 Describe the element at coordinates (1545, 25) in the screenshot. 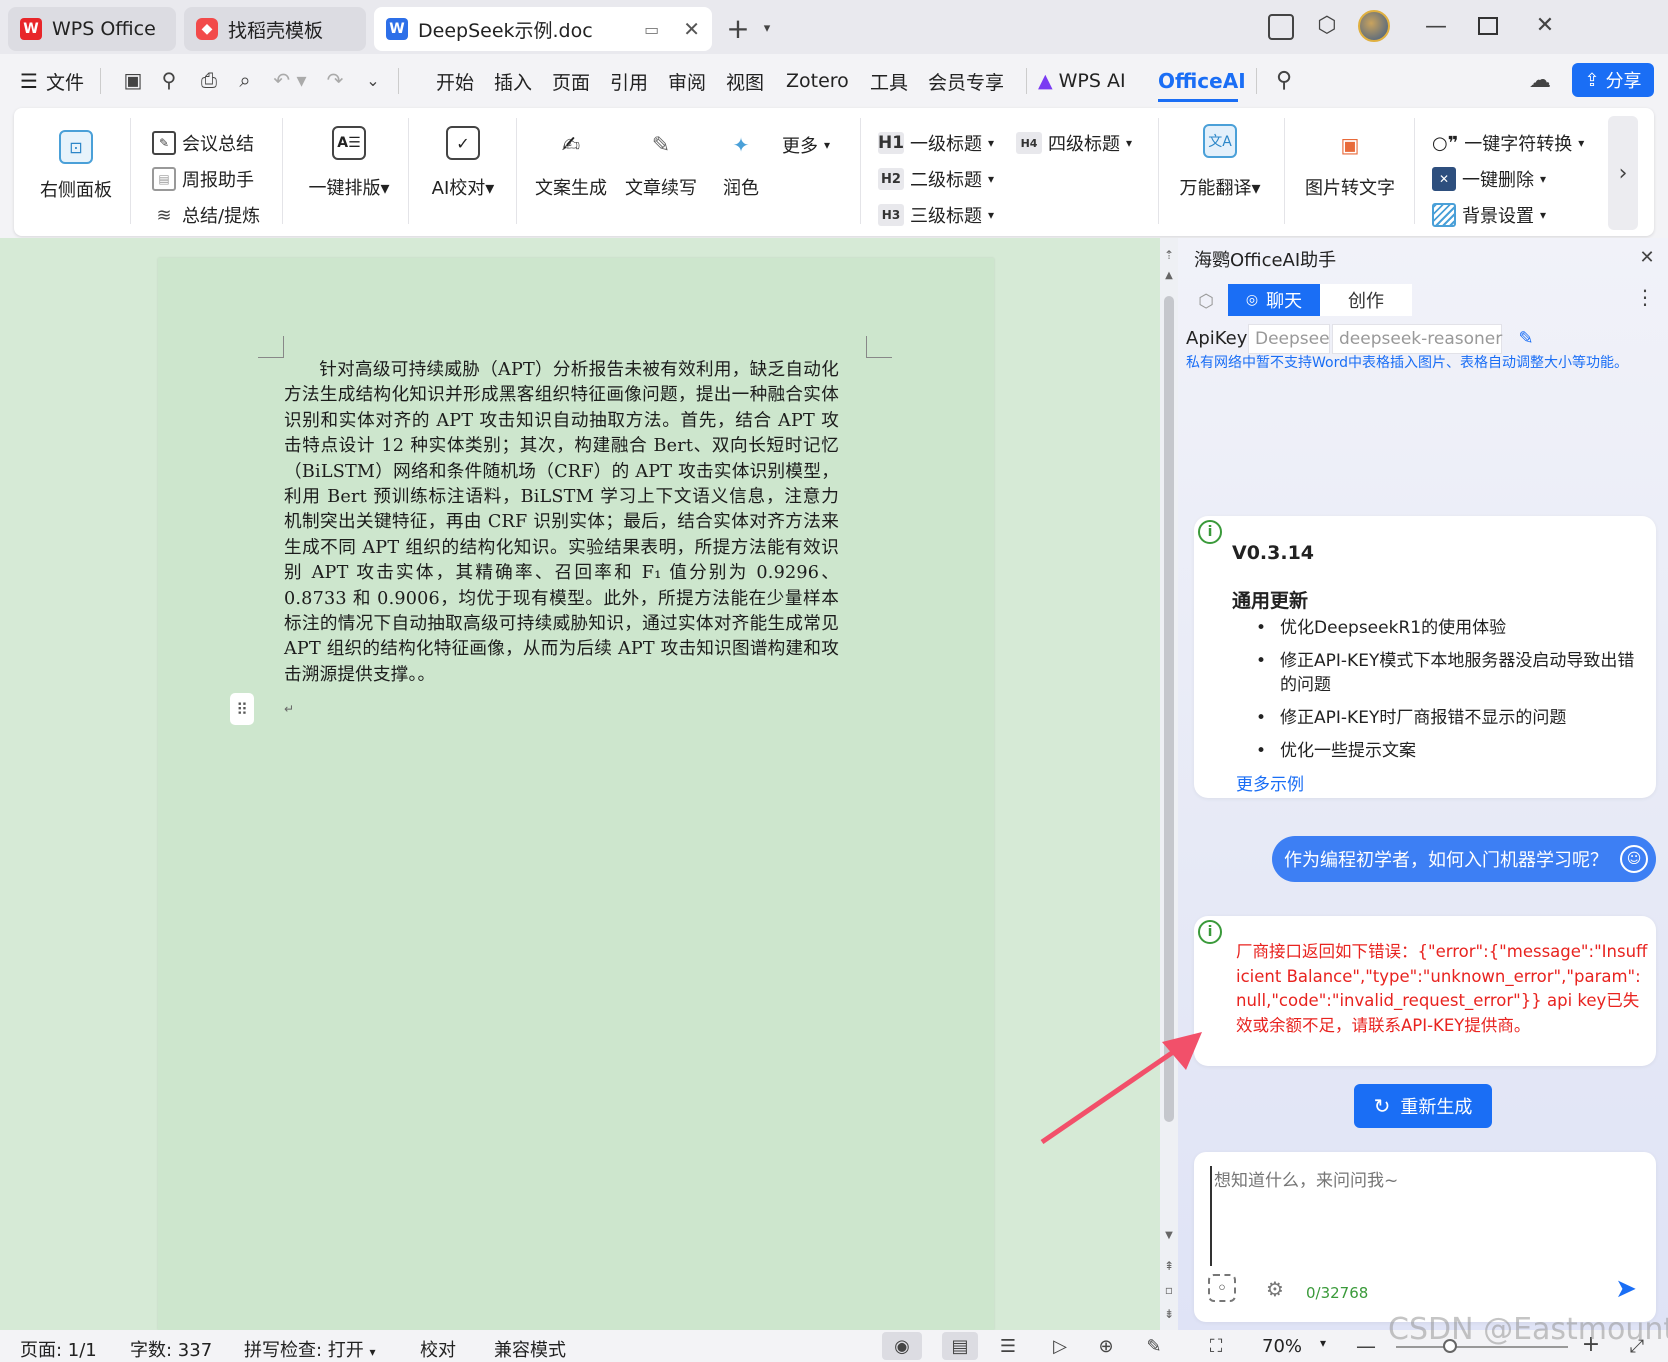

I see `close-window-icon: ✕` at that location.